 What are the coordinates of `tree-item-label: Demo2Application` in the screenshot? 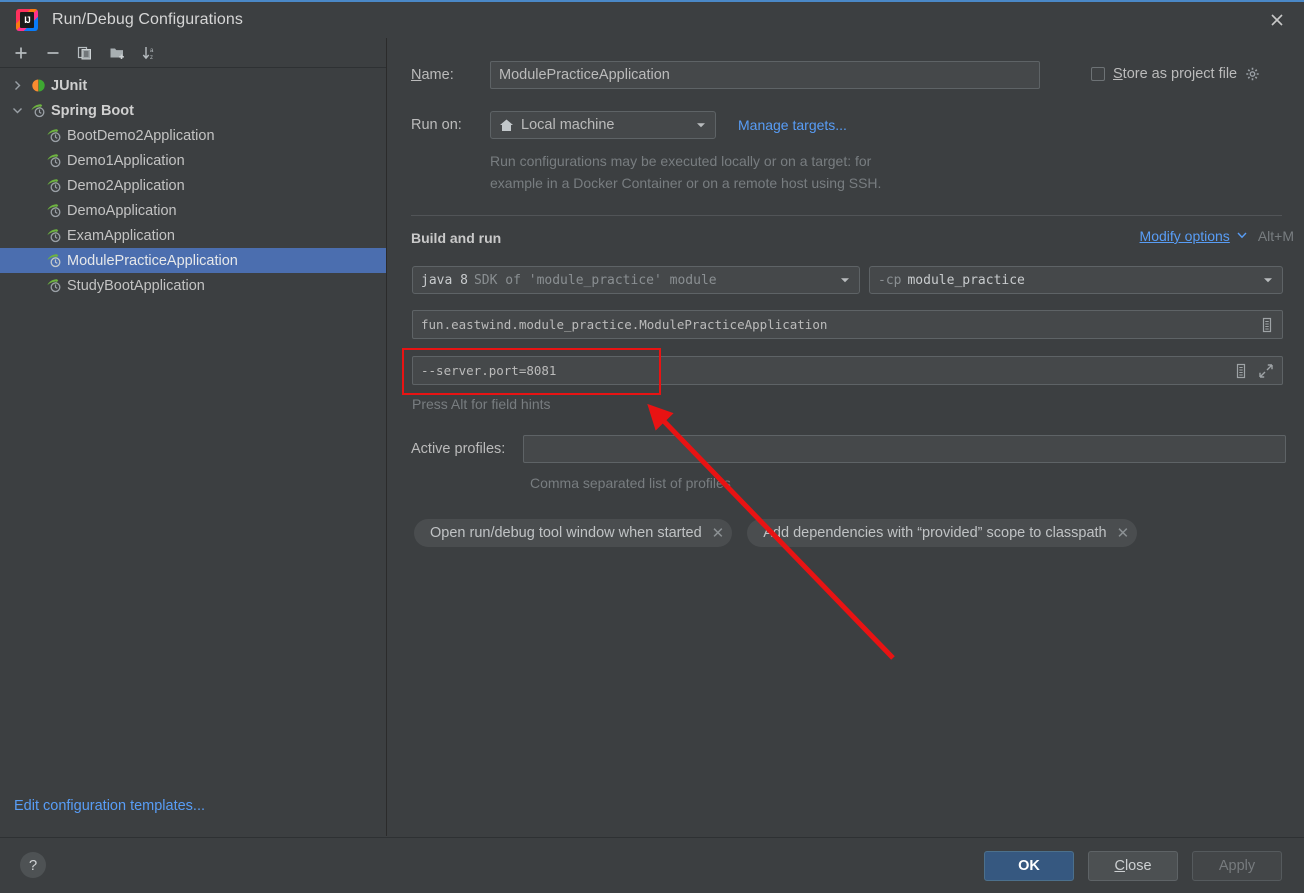 It's located at (126, 185).